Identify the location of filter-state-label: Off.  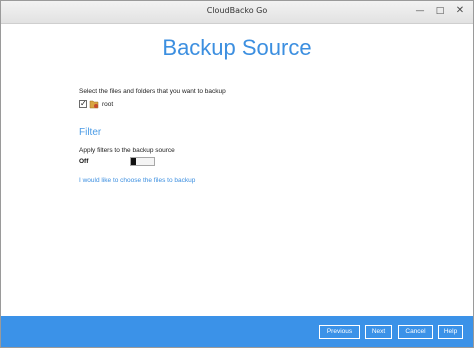
(84, 161).